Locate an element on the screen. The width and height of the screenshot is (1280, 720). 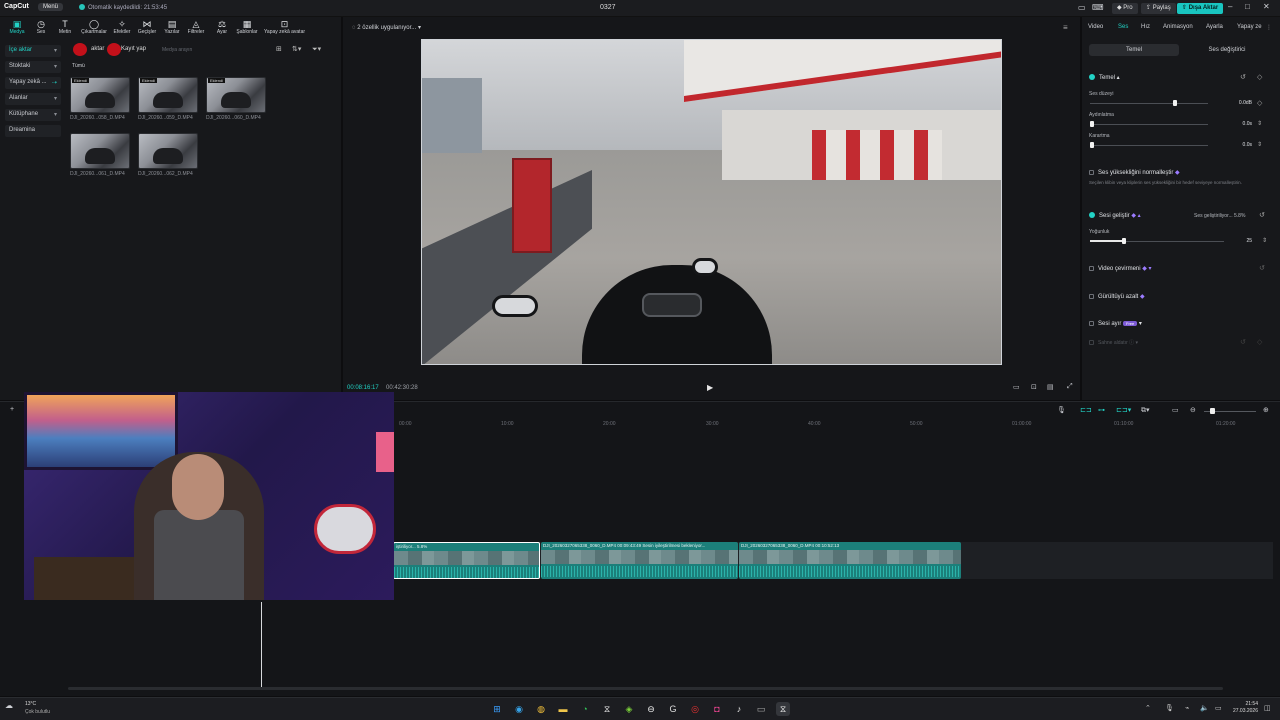
snap-icon: ⊏⊐ is located at coordinates (1086, 410).